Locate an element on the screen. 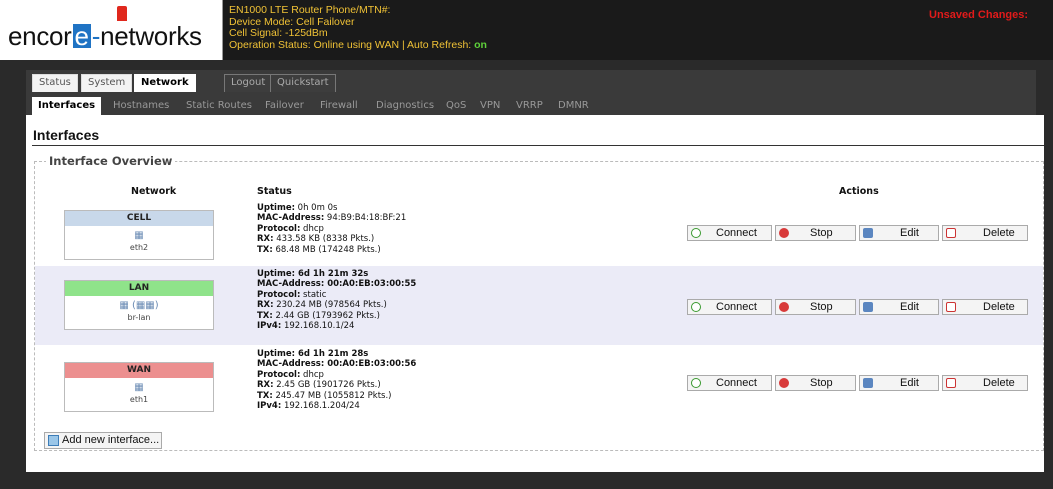 The width and height of the screenshot is (1053, 489). device-name: br-lan is located at coordinates (139, 317).